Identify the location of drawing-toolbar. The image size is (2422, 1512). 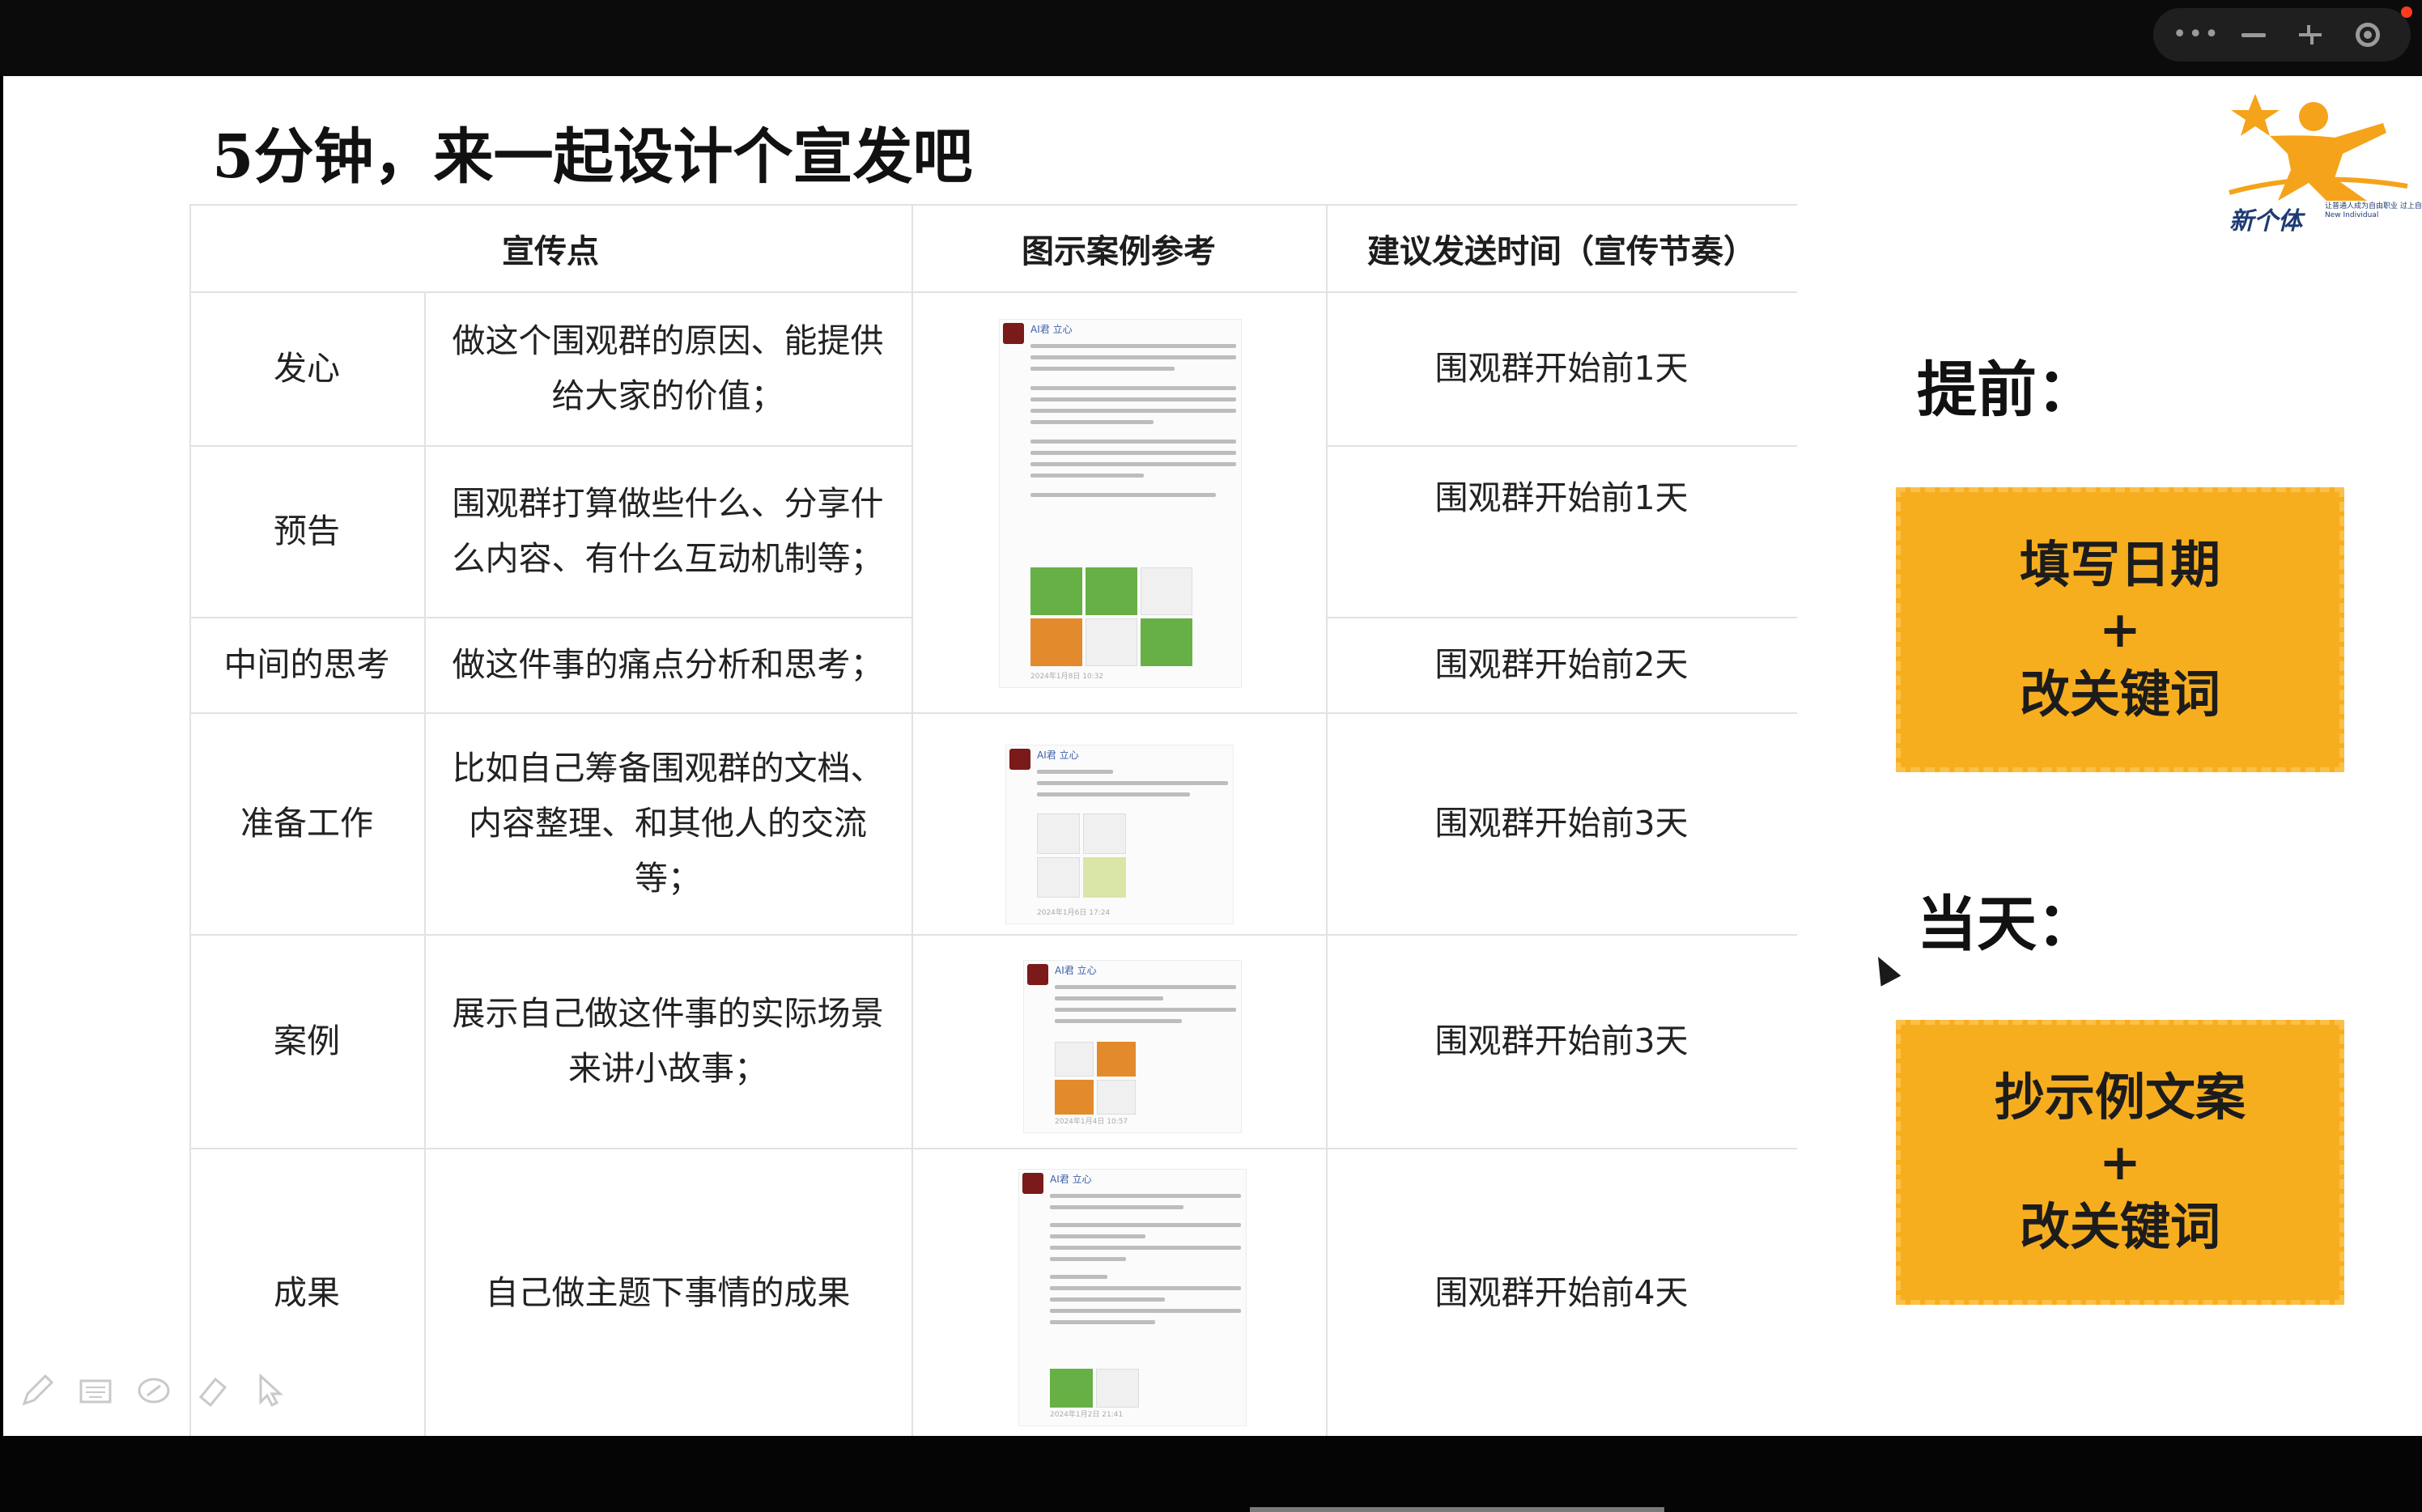
(154, 1390).